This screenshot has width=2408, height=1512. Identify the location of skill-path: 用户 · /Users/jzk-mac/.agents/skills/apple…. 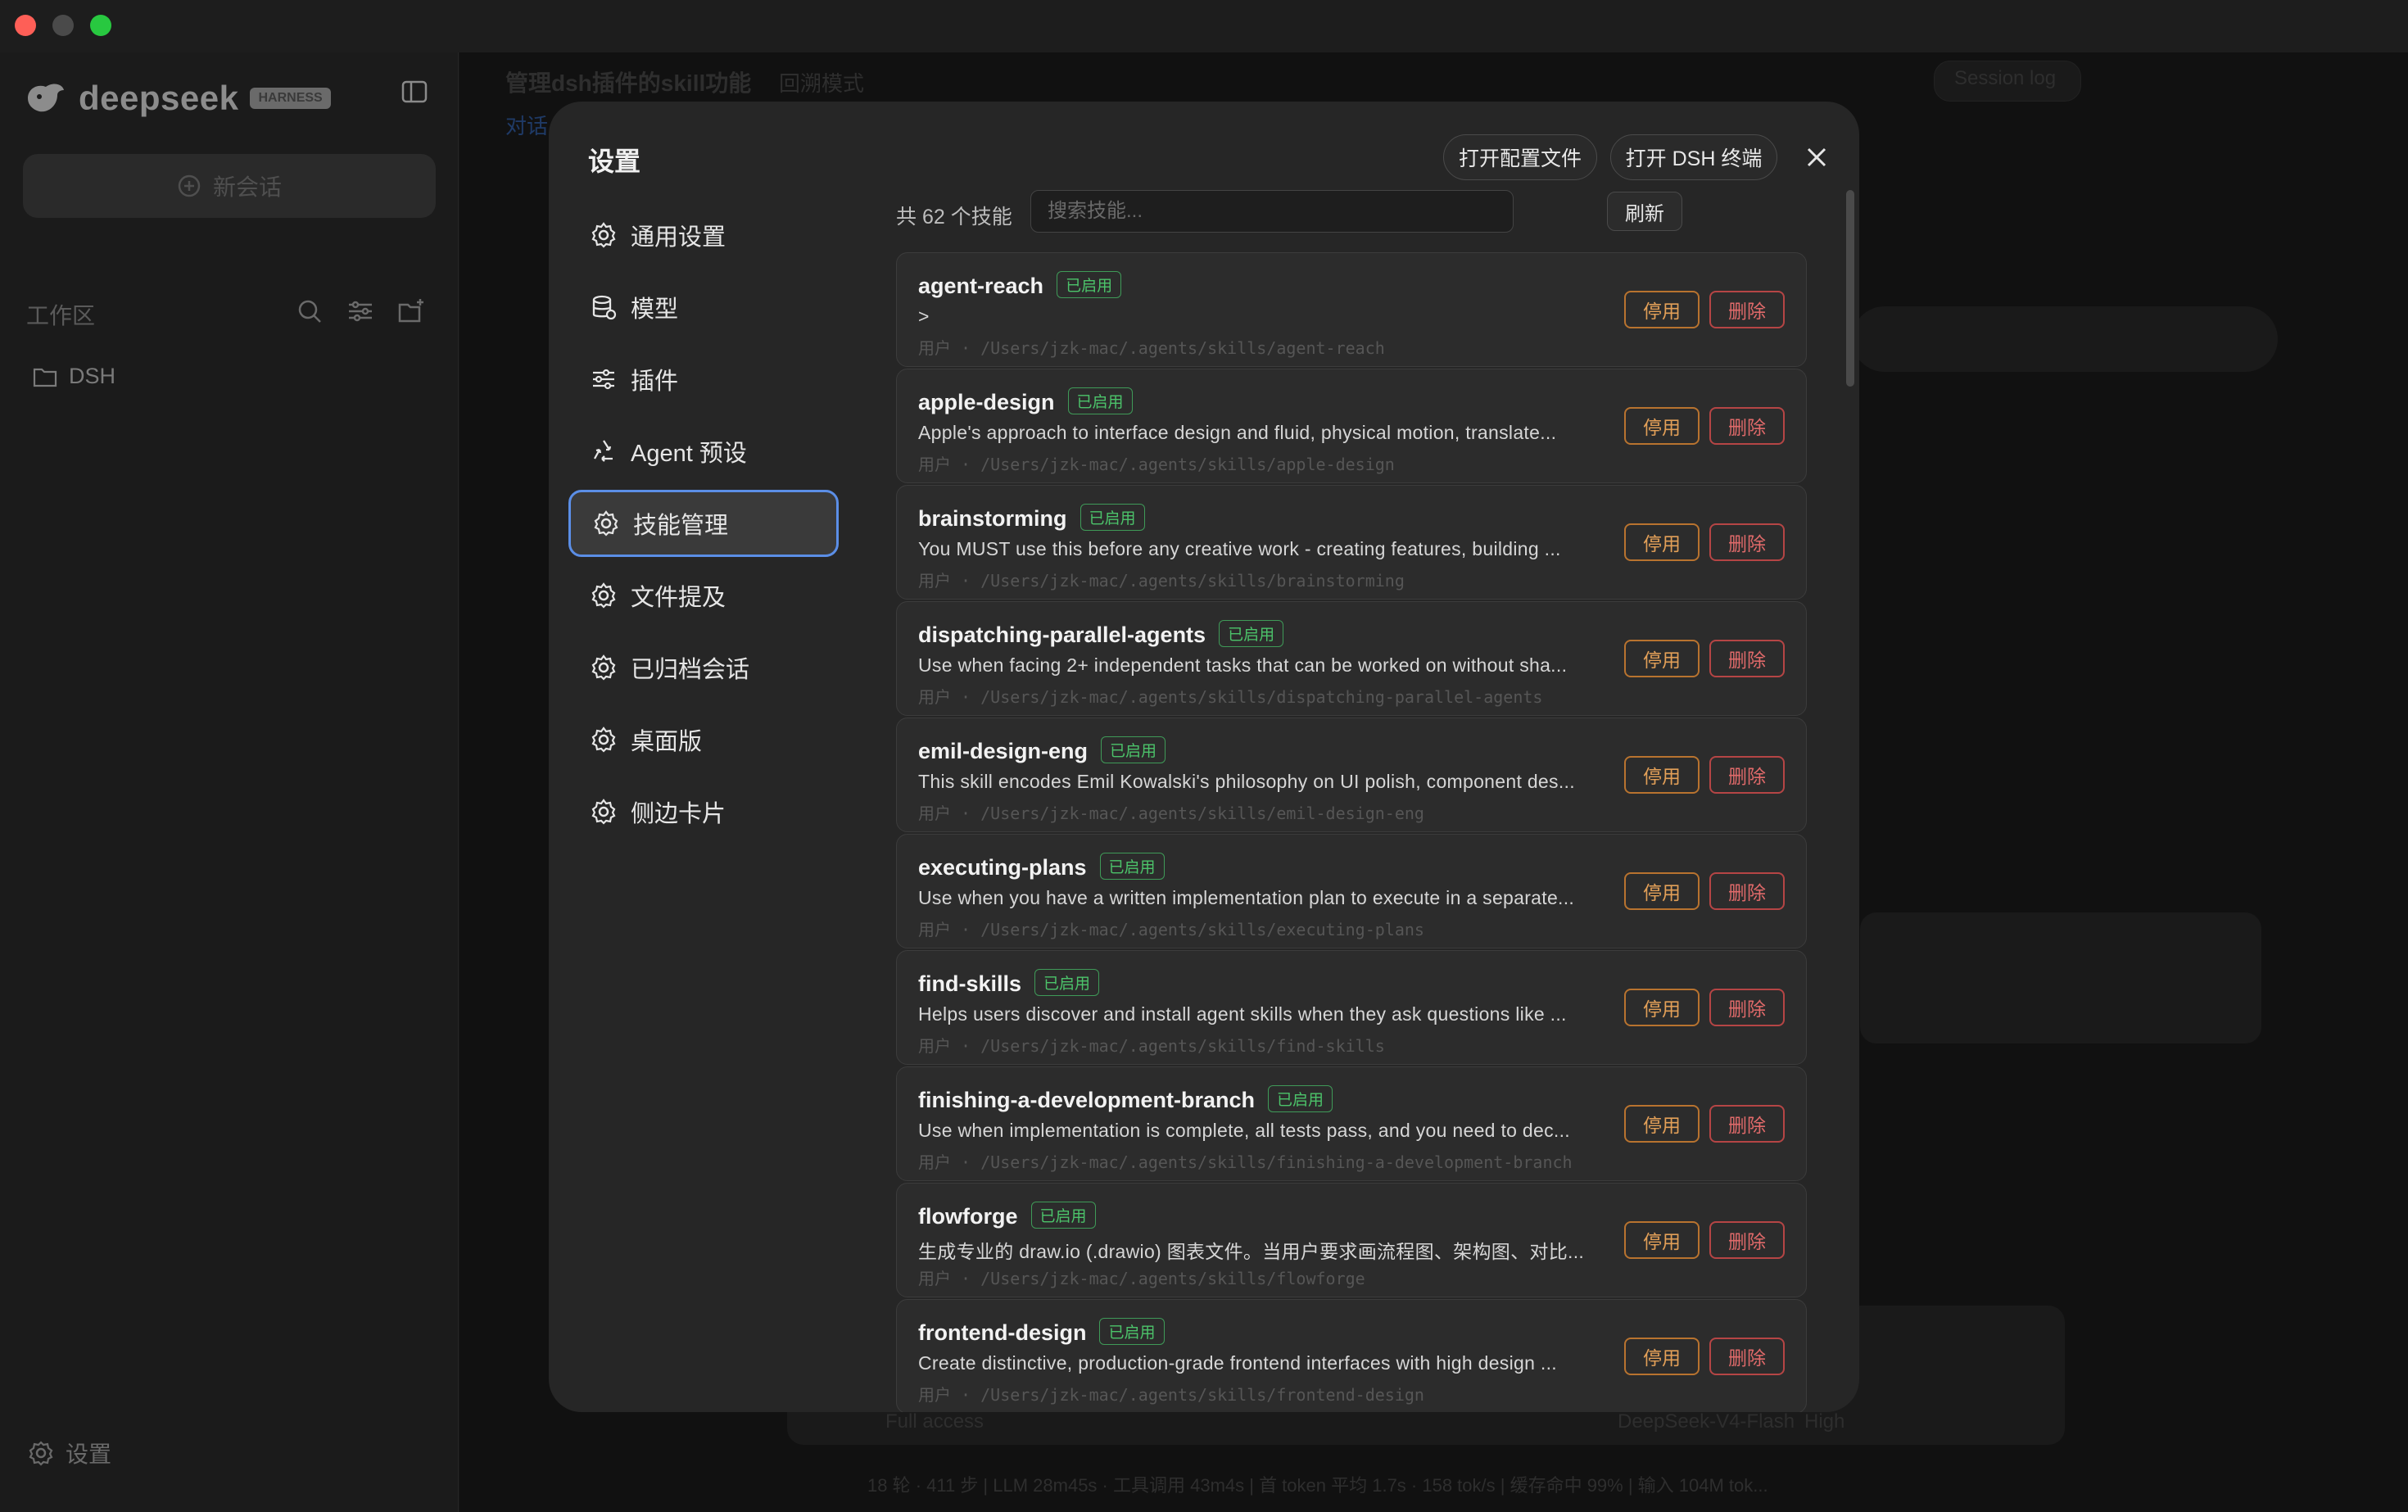
(1156, 465).